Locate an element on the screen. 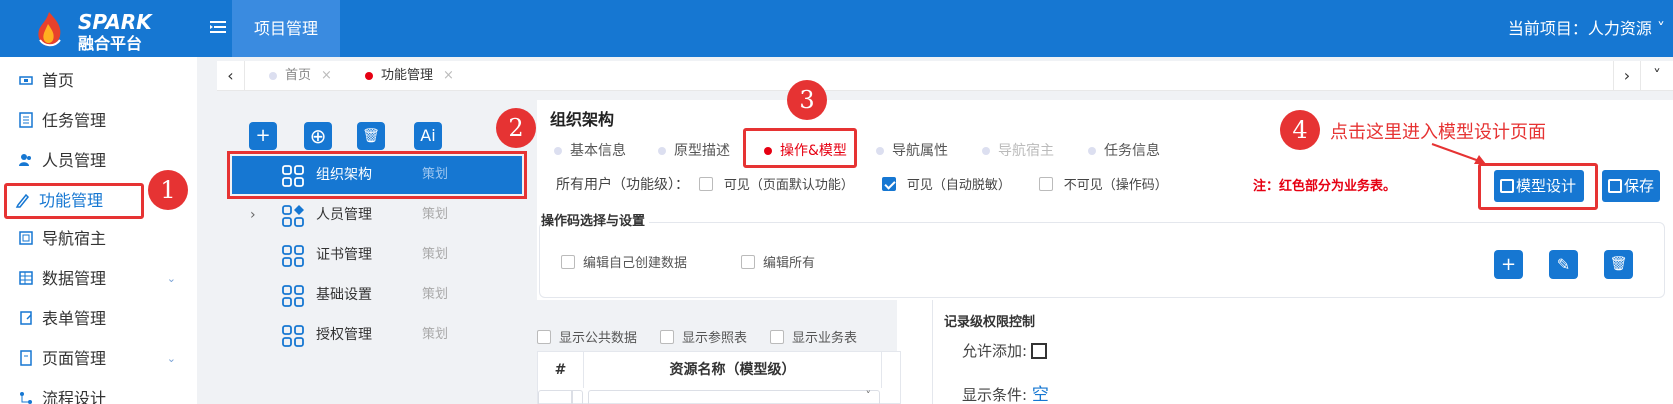 The image size is (1673, 404). visible-masked-checkbox is located at coordinates (889, 184).